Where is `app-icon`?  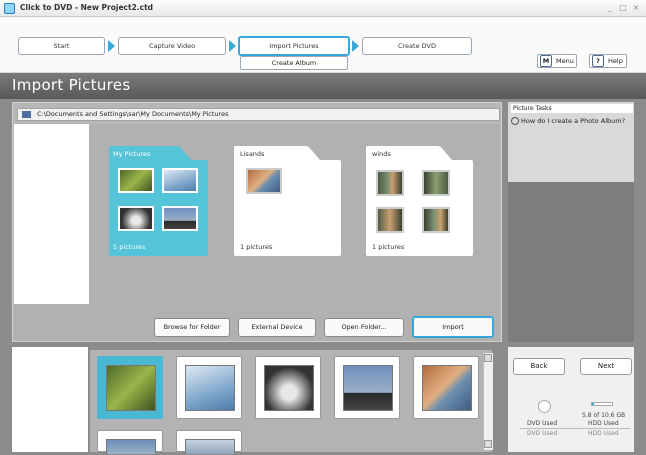 app-icon is located at coordinates (9, 8).